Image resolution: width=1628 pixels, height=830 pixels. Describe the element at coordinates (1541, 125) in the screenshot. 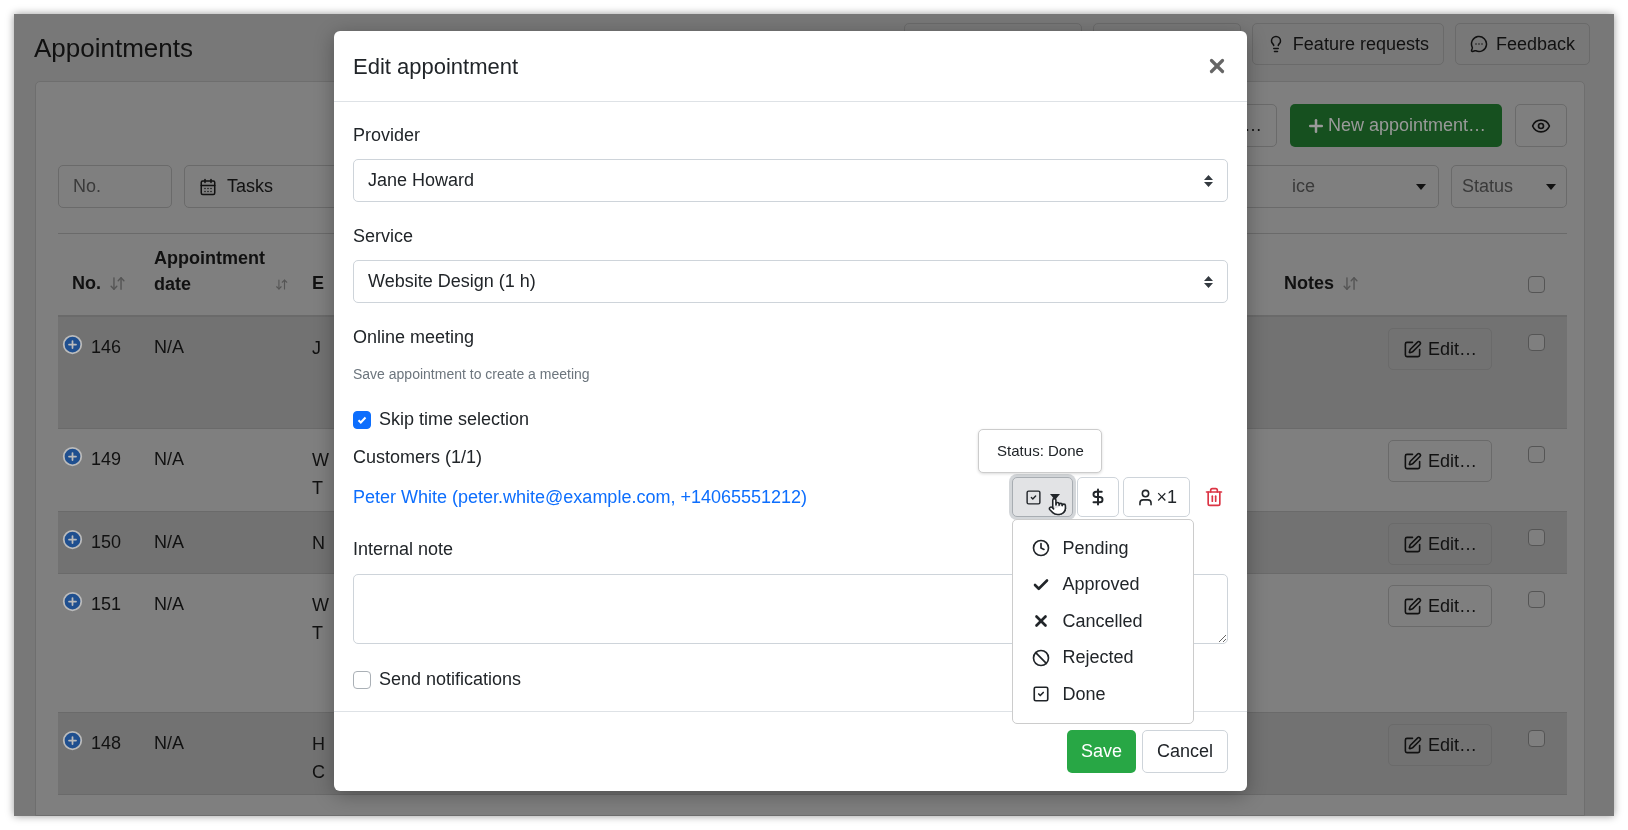

I see `visibility-button` at that location.